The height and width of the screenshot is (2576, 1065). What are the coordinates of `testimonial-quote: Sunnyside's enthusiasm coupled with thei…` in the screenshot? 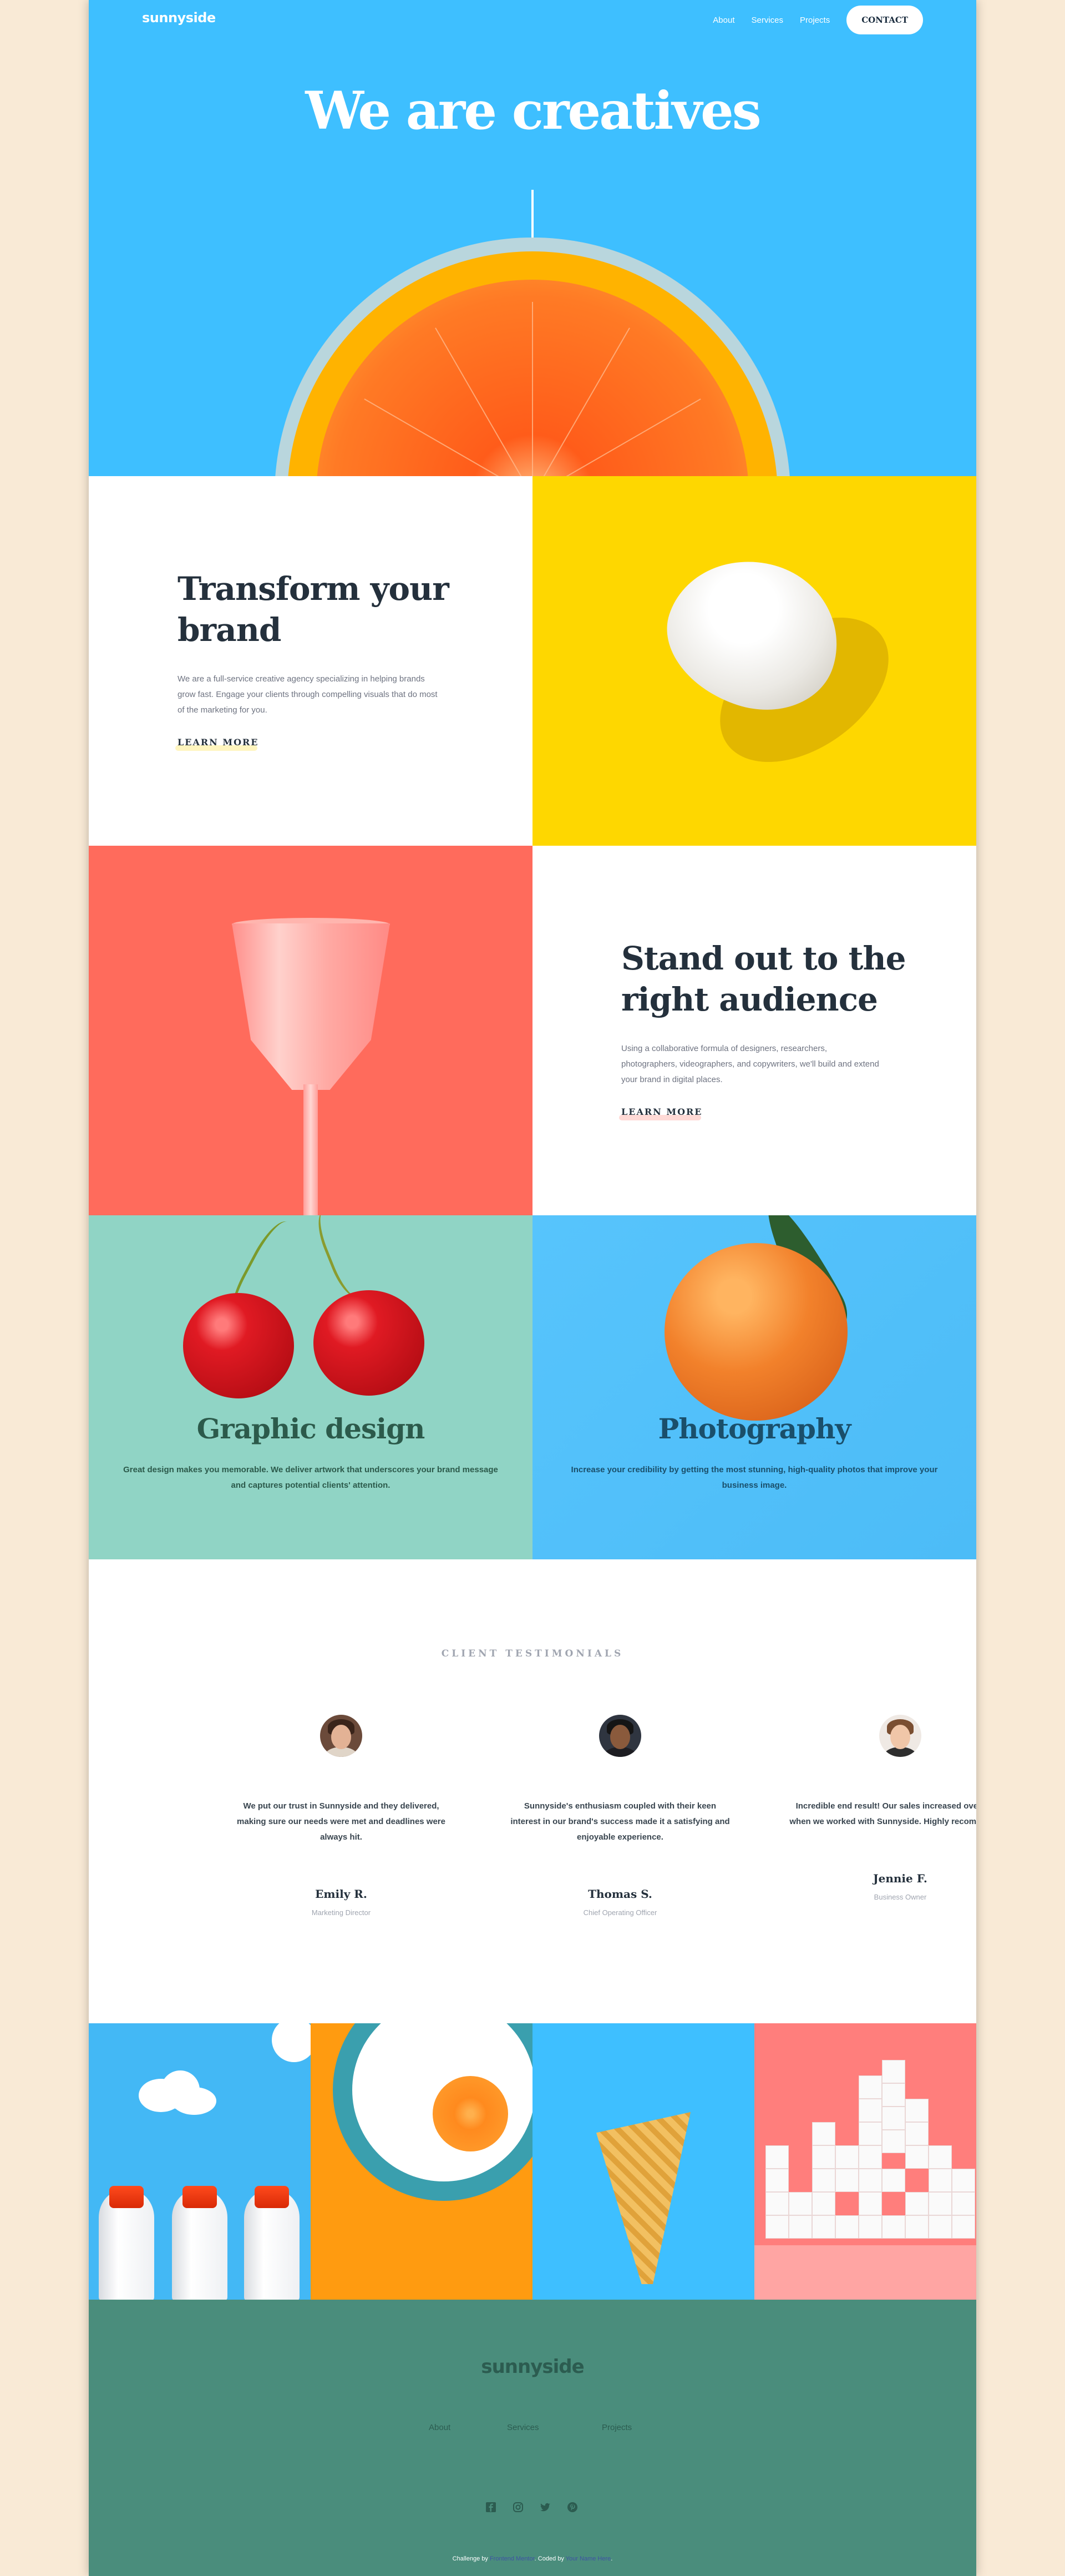 It's located at (620, 1821).